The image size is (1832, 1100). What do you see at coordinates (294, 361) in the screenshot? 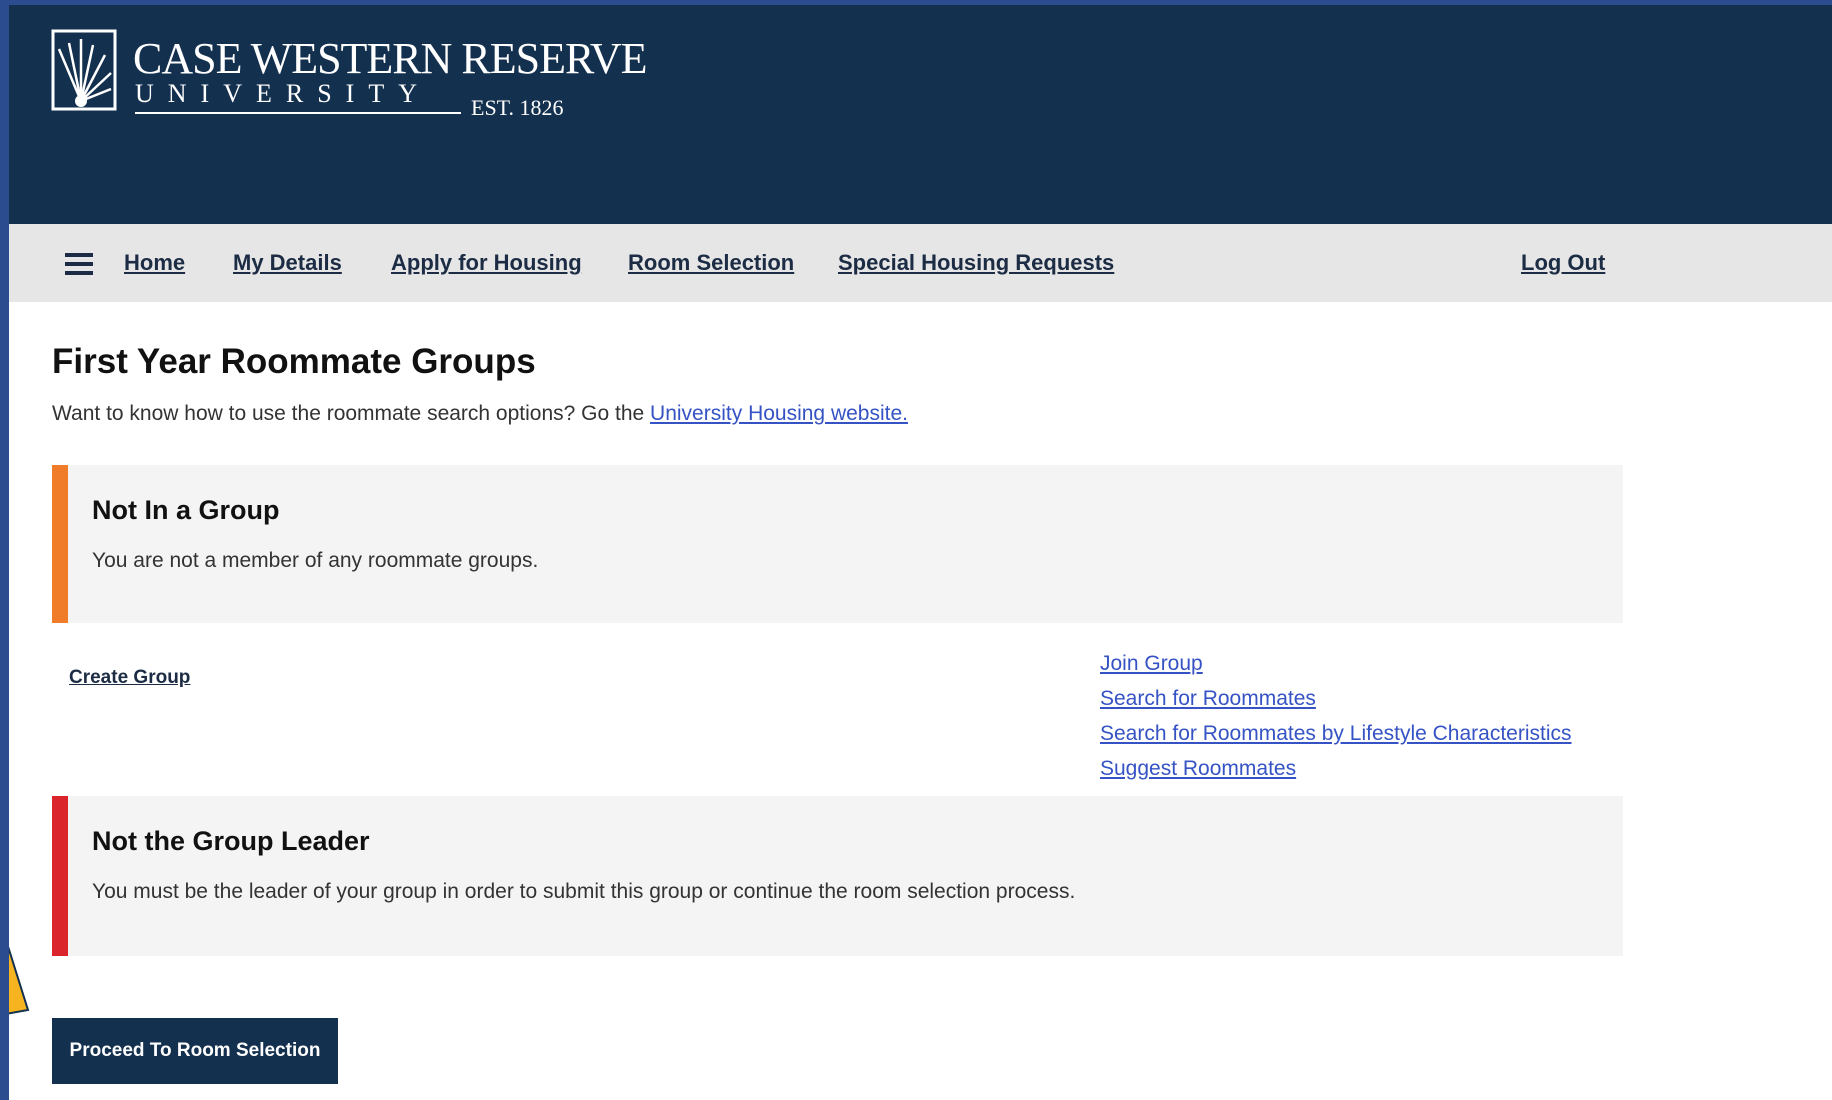
I see `page-title: First Year Roommate Groups` at bounding box center [294, 361].